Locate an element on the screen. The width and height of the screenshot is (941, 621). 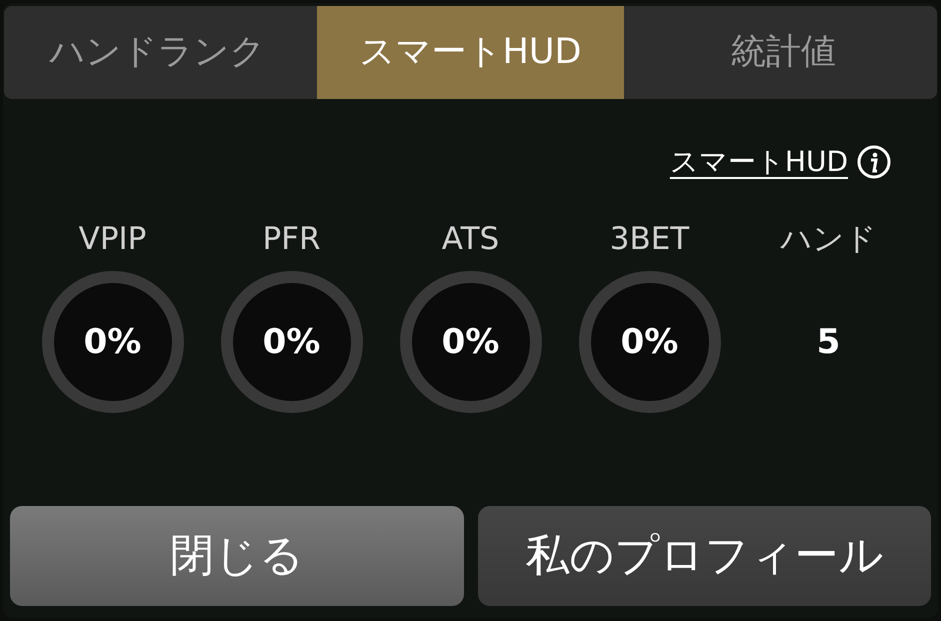
tab: スマートHUD is located at coordinates (470, 52).